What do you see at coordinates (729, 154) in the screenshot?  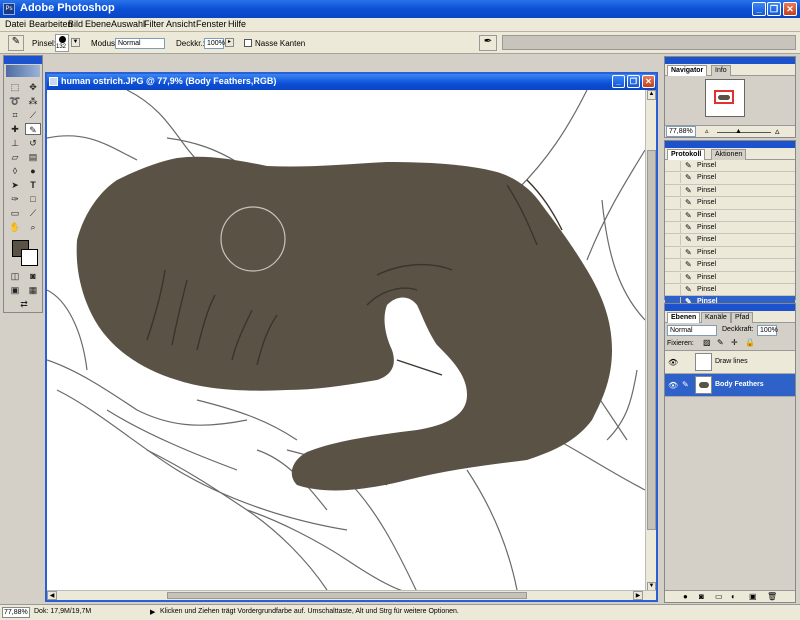 I see `tab-aktionen: Aktionen` at bounding box center [729, 154].